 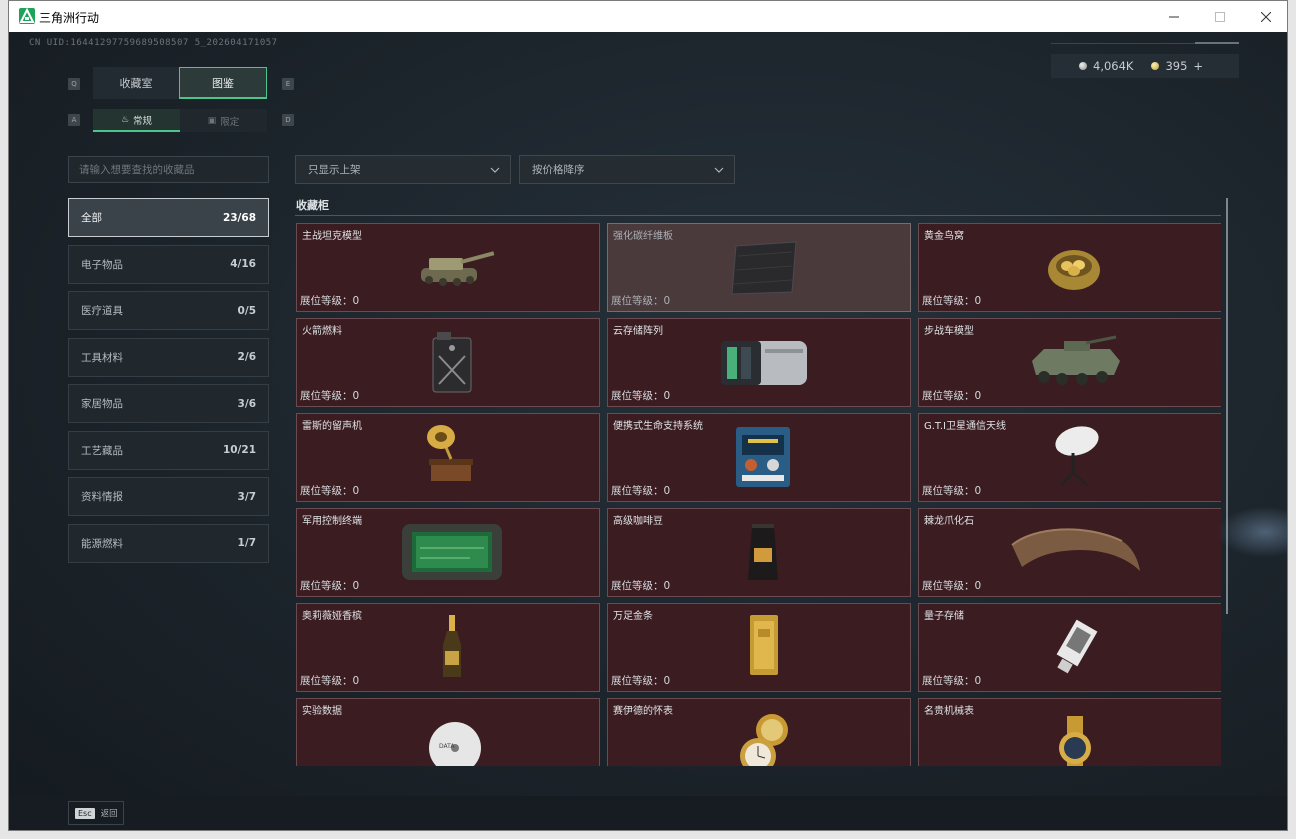 What do you see at coordinates (759, 267) in the screenshot?
I see `item-card: 强化碳纤维板 展位等级：0` at bounding box center [759, 267].